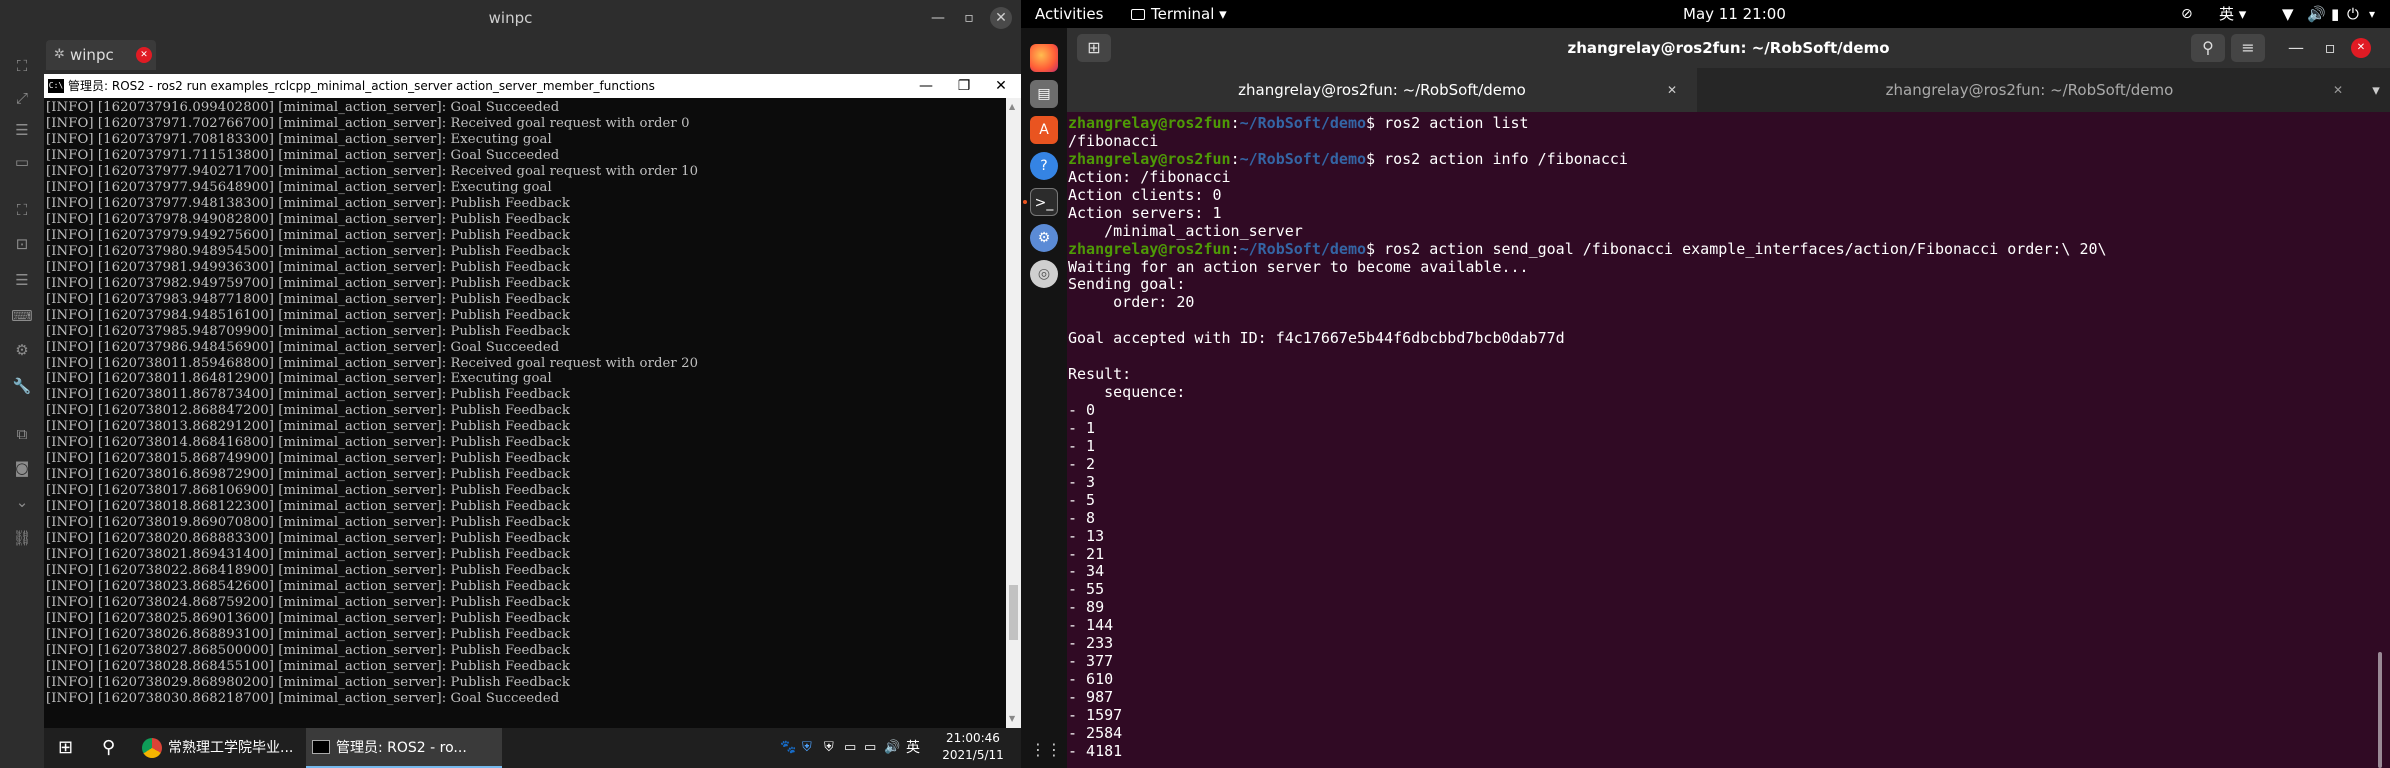 The image size is (2390, 768). I want to click on terminal-output-line: Action: /fibonacci, so click(1149, 176).